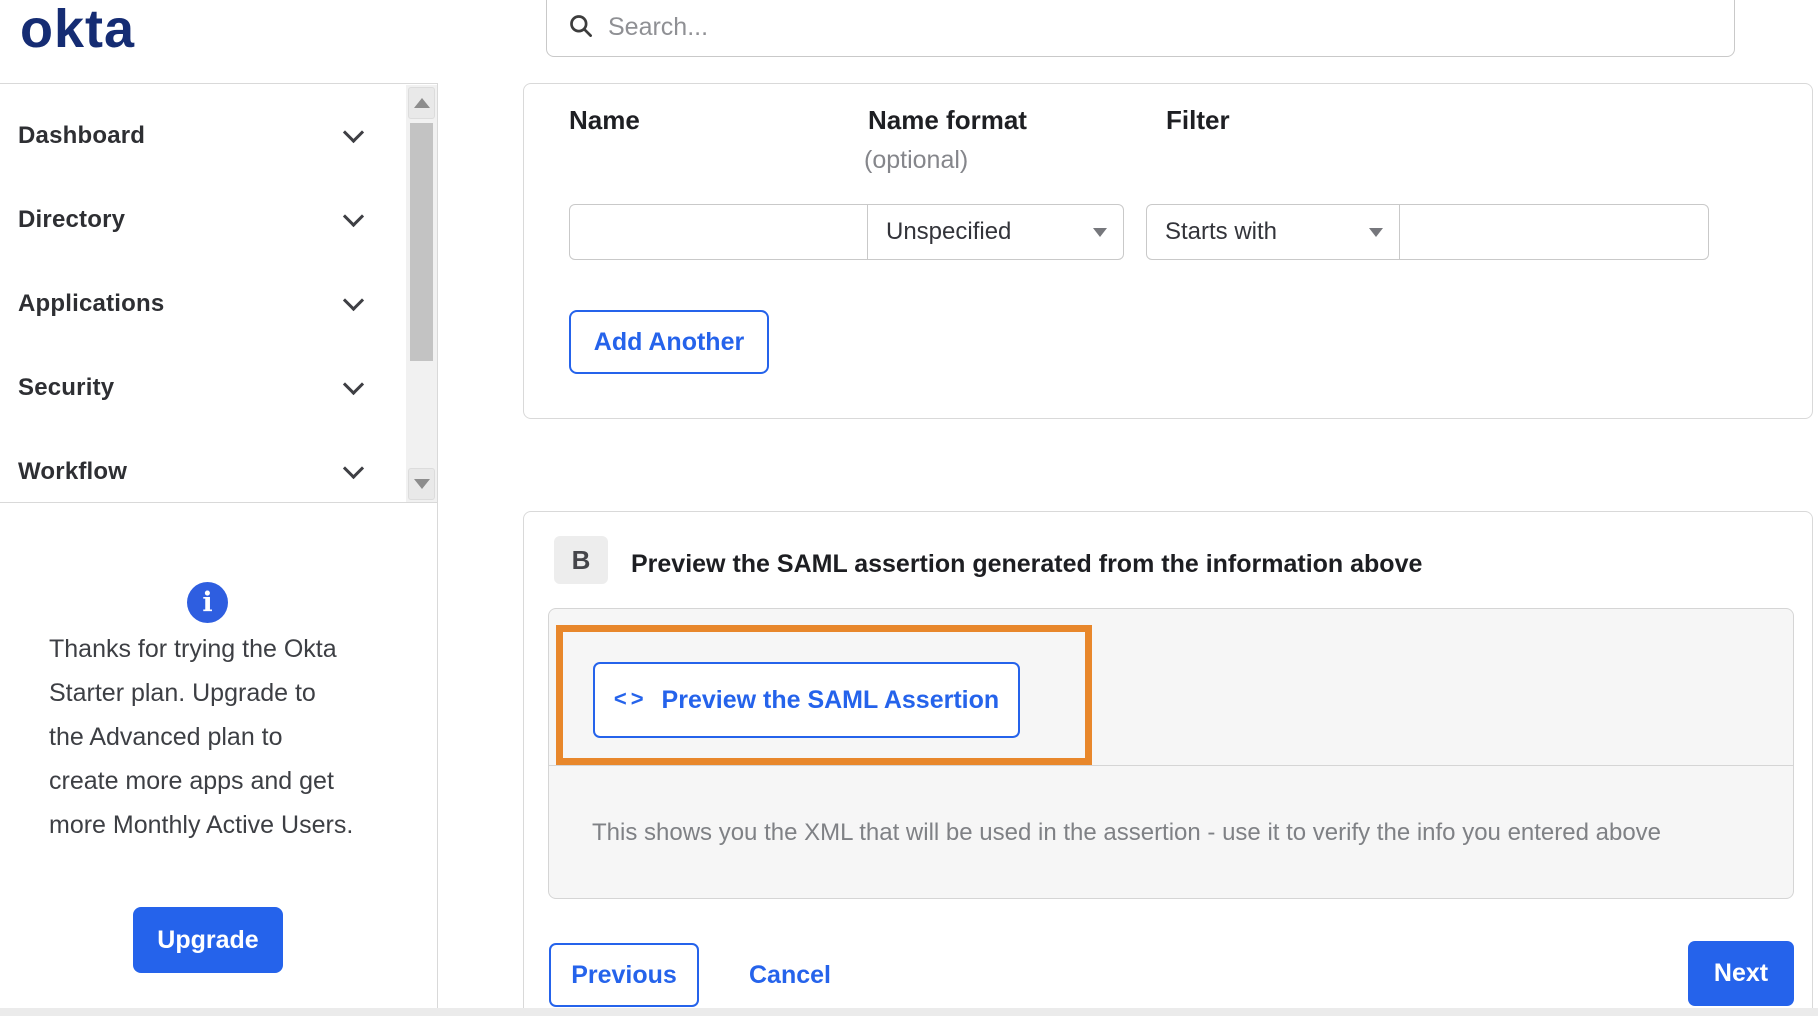 The image size is (1818, 1016). What do you see at coordinates (916, 160) in the screenshot?
I see `name-format-optional-label: (optional)` at bounding box center [916, 160].